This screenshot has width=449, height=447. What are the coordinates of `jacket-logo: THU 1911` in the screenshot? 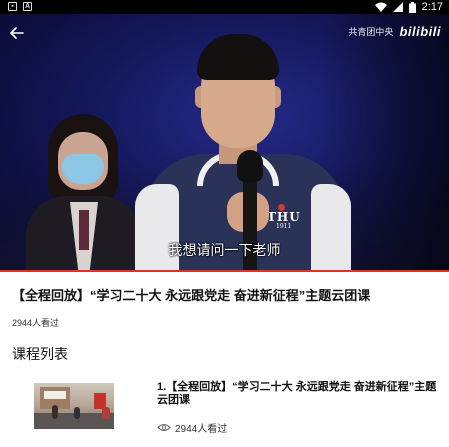 It's located at (285, 217).